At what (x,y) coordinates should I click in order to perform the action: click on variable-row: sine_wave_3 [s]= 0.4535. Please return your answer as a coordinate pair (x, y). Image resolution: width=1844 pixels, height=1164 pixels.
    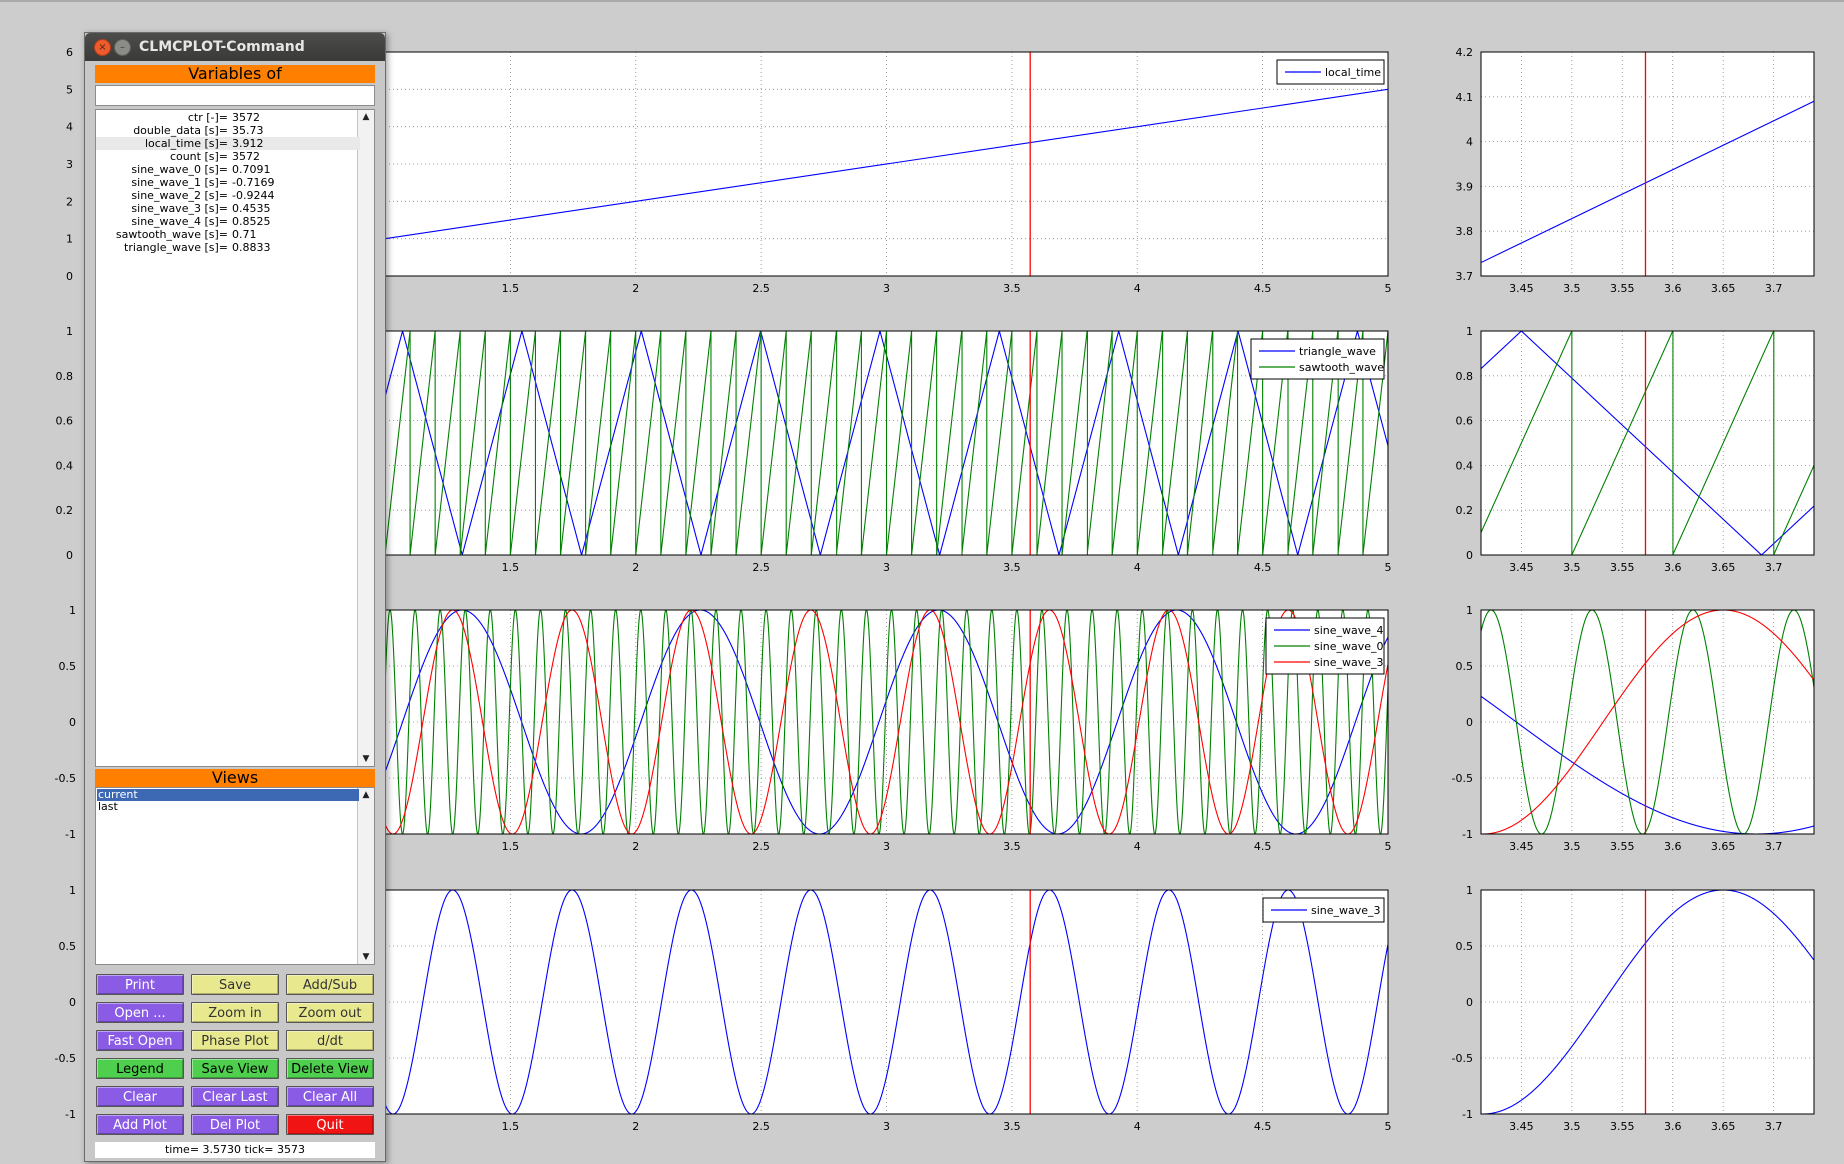
    Looking at the image, I should click on (228, 208).